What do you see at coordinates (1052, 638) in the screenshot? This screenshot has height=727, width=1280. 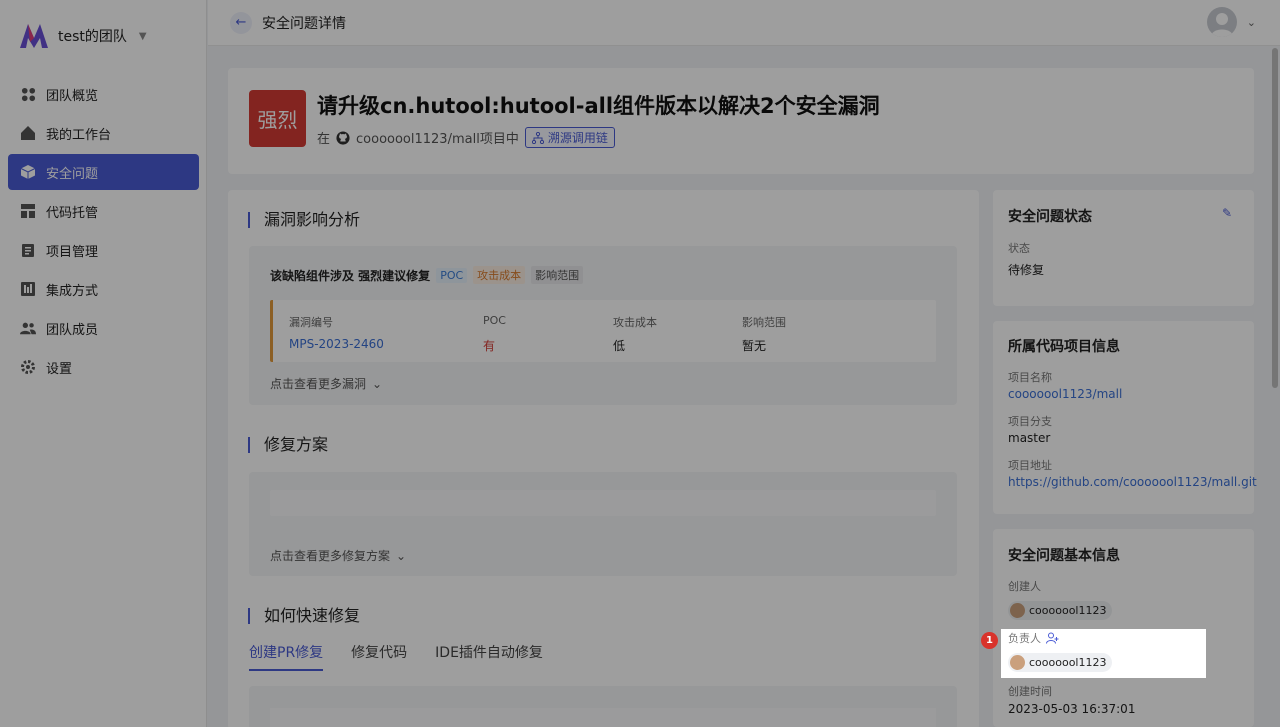 I see `add-user-icon` at bounding box center [1052, 638].